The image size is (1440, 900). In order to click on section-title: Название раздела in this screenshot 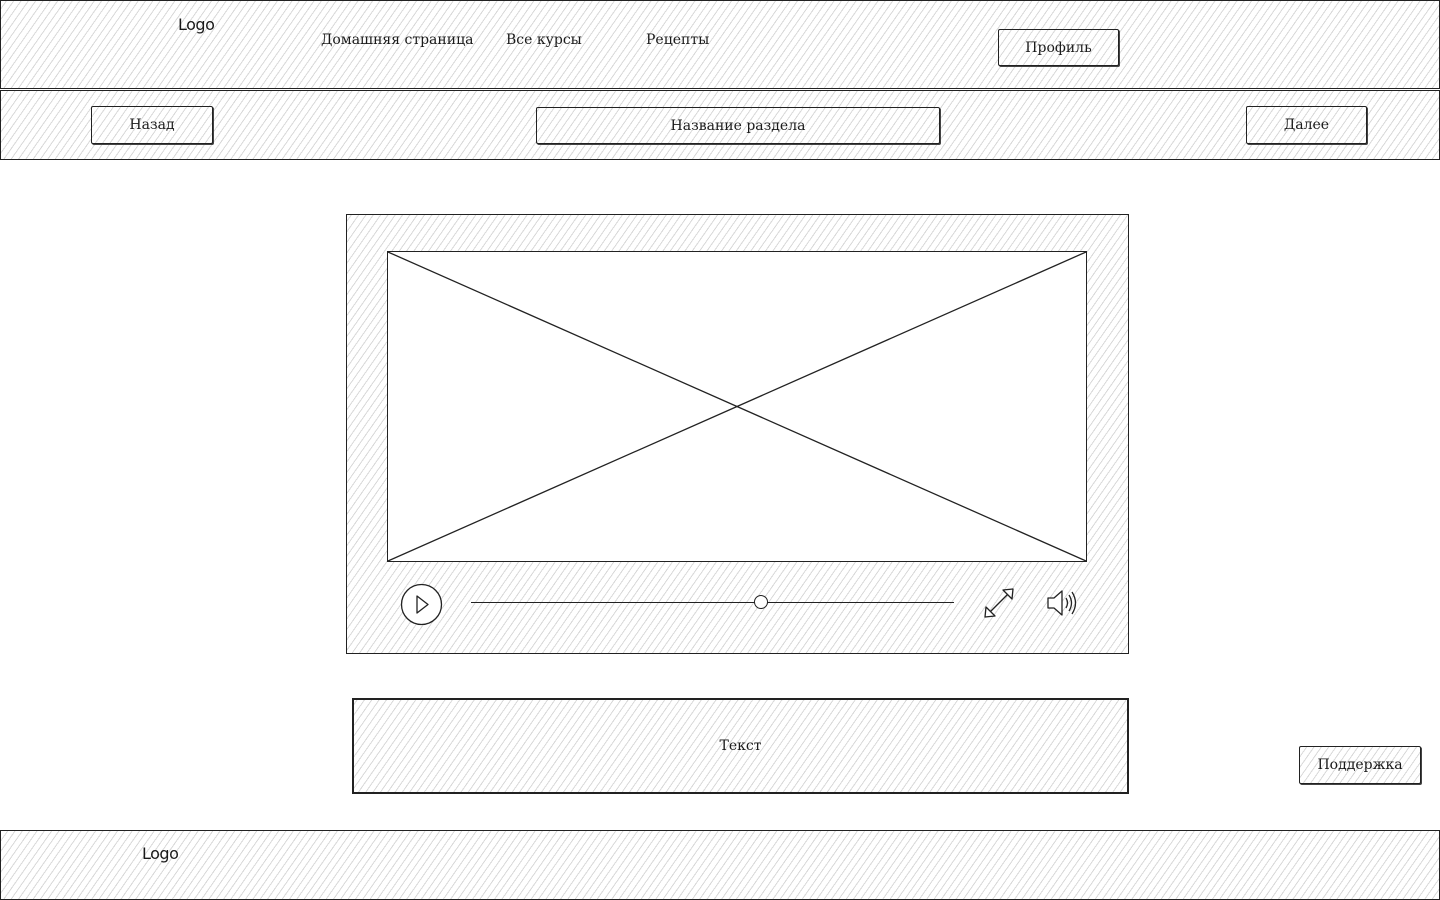, I will do `click(738, 125)`.